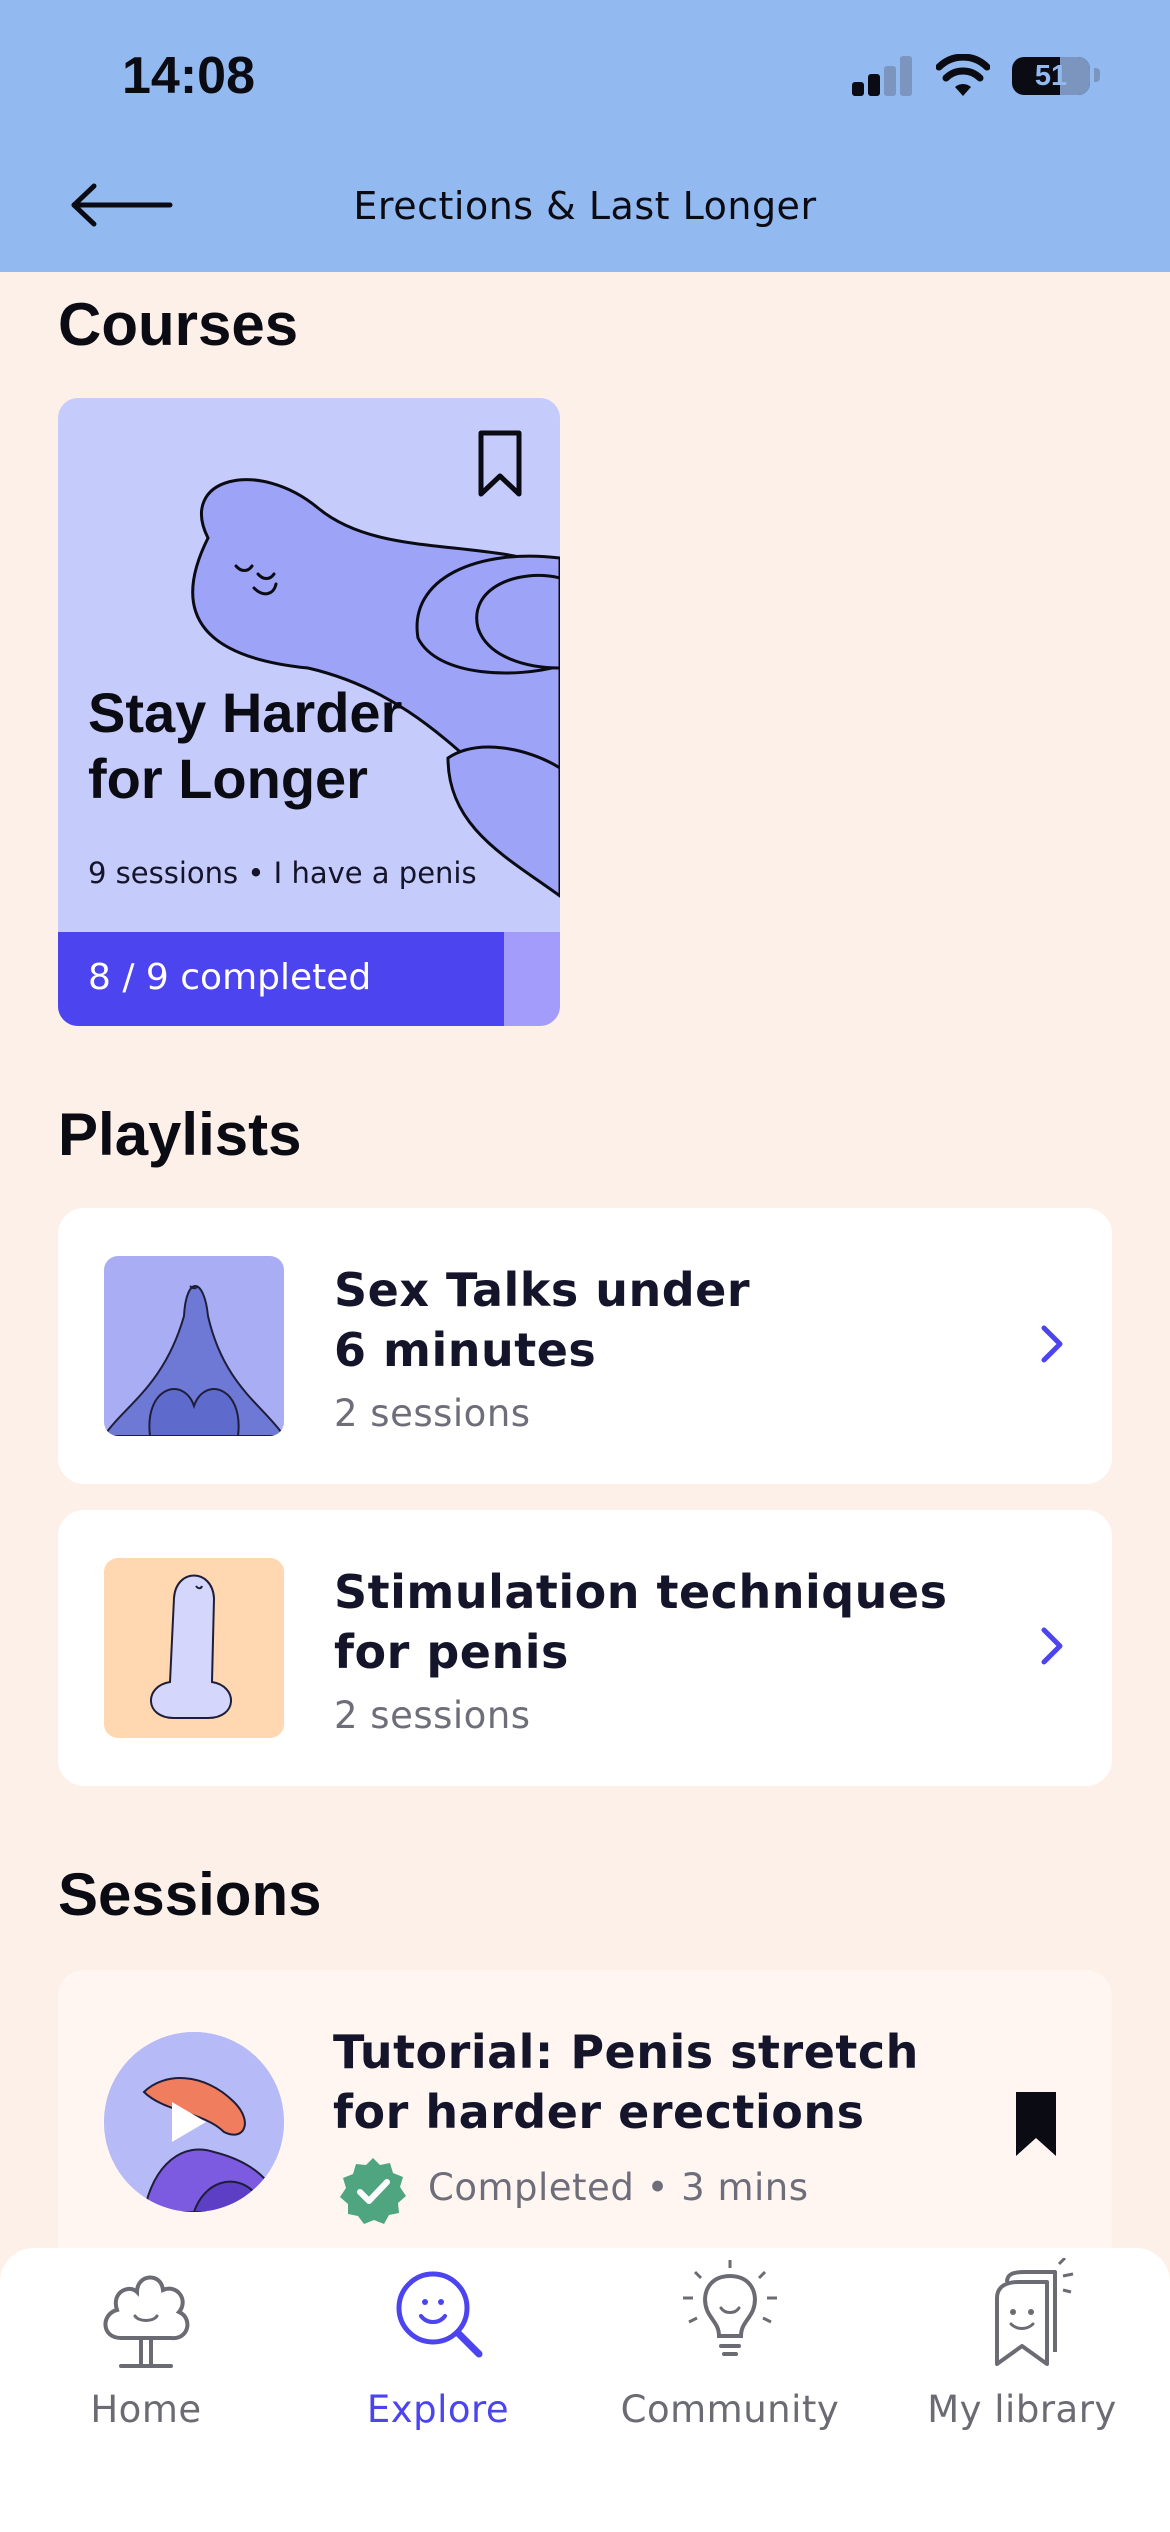  Describe the element at coordinates (730, 2409) in the screenshot. I see `nav-community-label: Community` at that location.